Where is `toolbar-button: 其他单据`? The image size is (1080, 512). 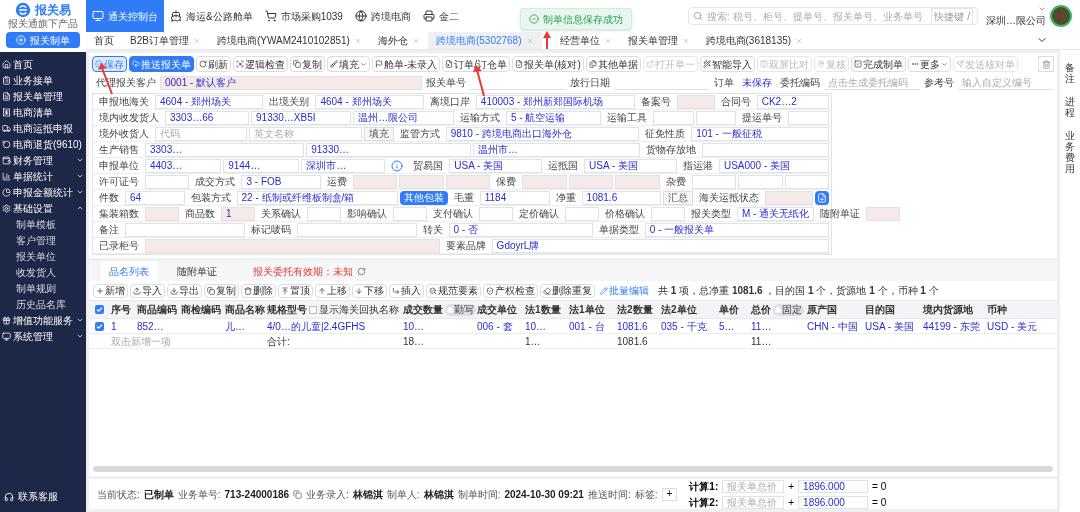
toolbar-button: 其他单据 is located at coordinates (613, 64).